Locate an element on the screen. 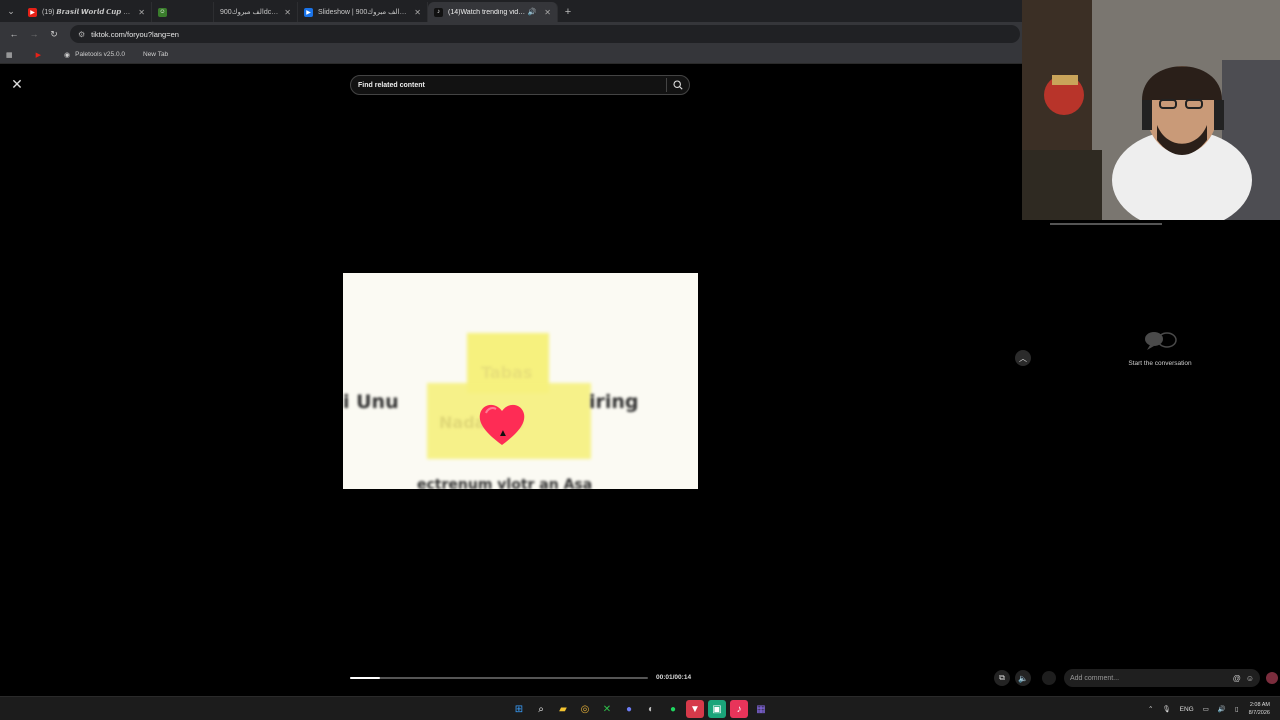 The image size is (1280, 720). obs-icon: ◐ is located at coordinates (651, 709).